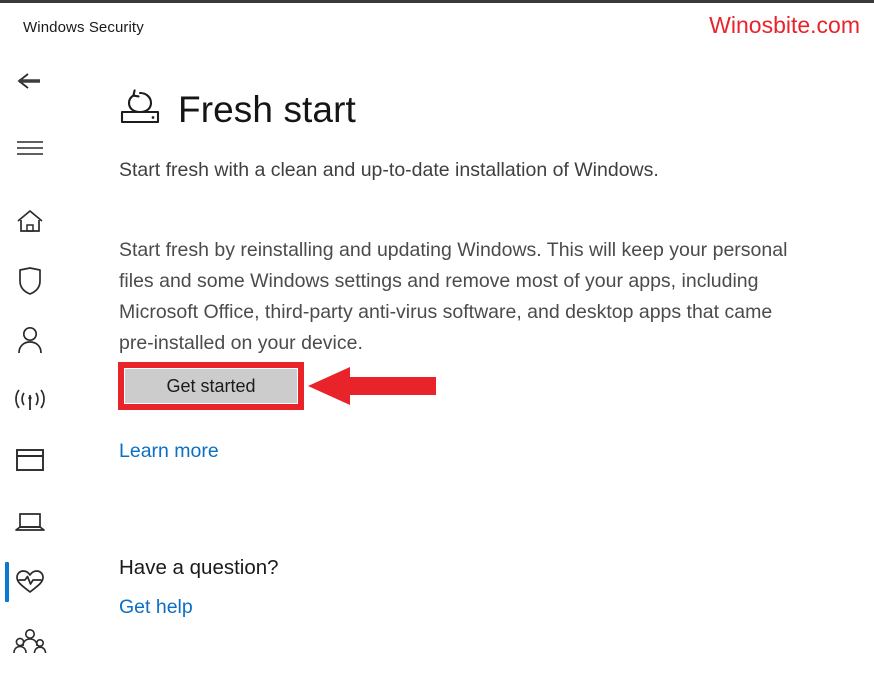 Image resolution: width=874 pixels, height=686 pixels. I want to click on back-button, so click(30, 81).